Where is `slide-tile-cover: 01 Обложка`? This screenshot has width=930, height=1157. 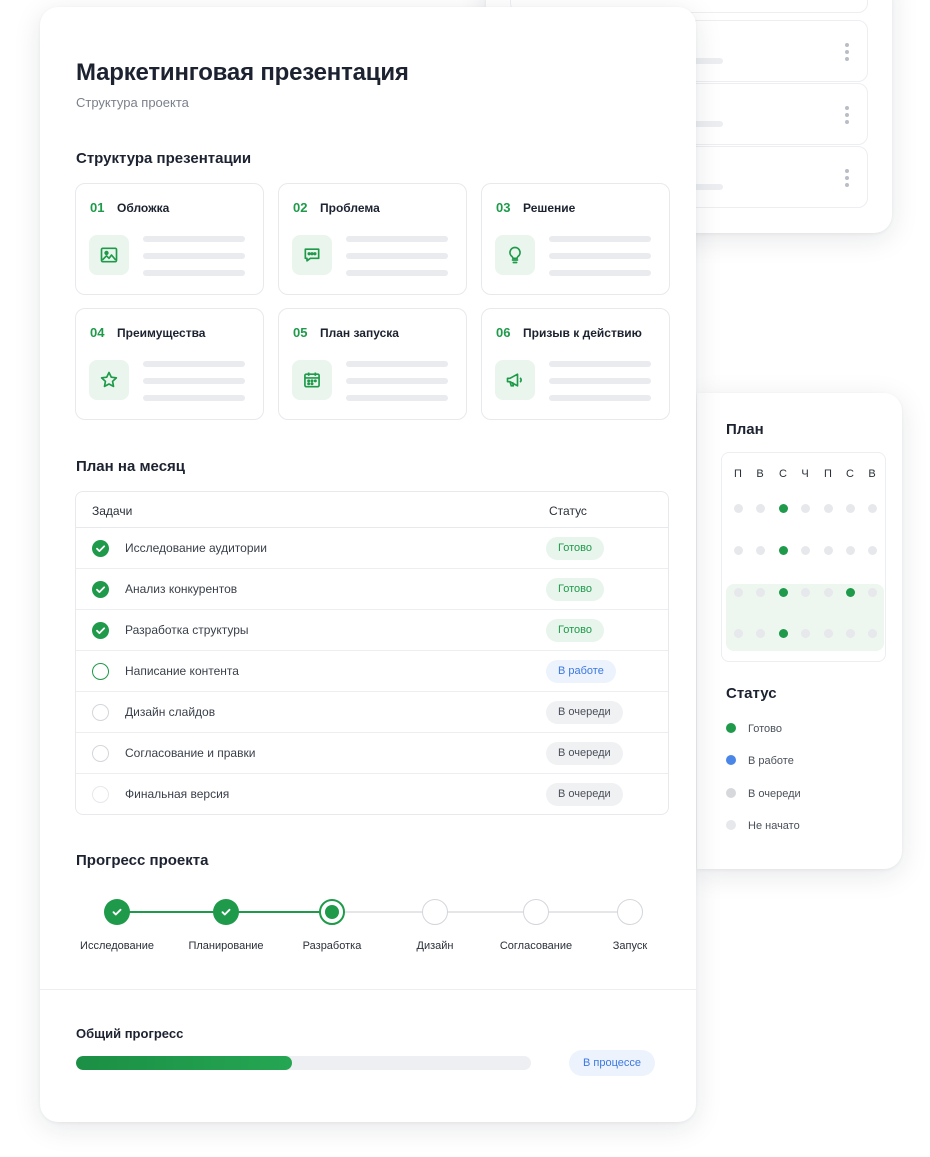
slide-tile-cover: 01 Обложка is located at coordinates (169, 239).